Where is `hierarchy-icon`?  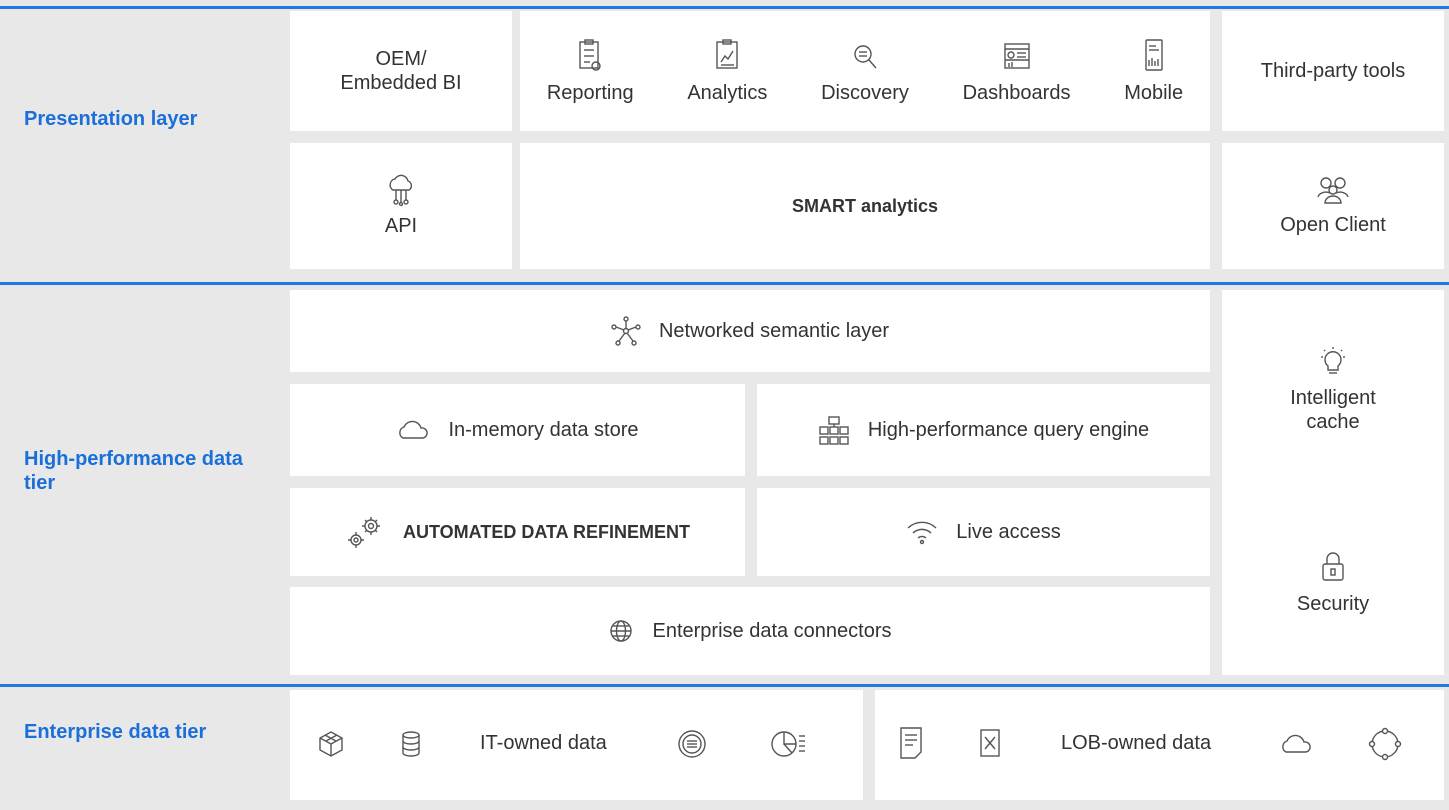
hierarchy-icon is located at coordinates (834, 430).